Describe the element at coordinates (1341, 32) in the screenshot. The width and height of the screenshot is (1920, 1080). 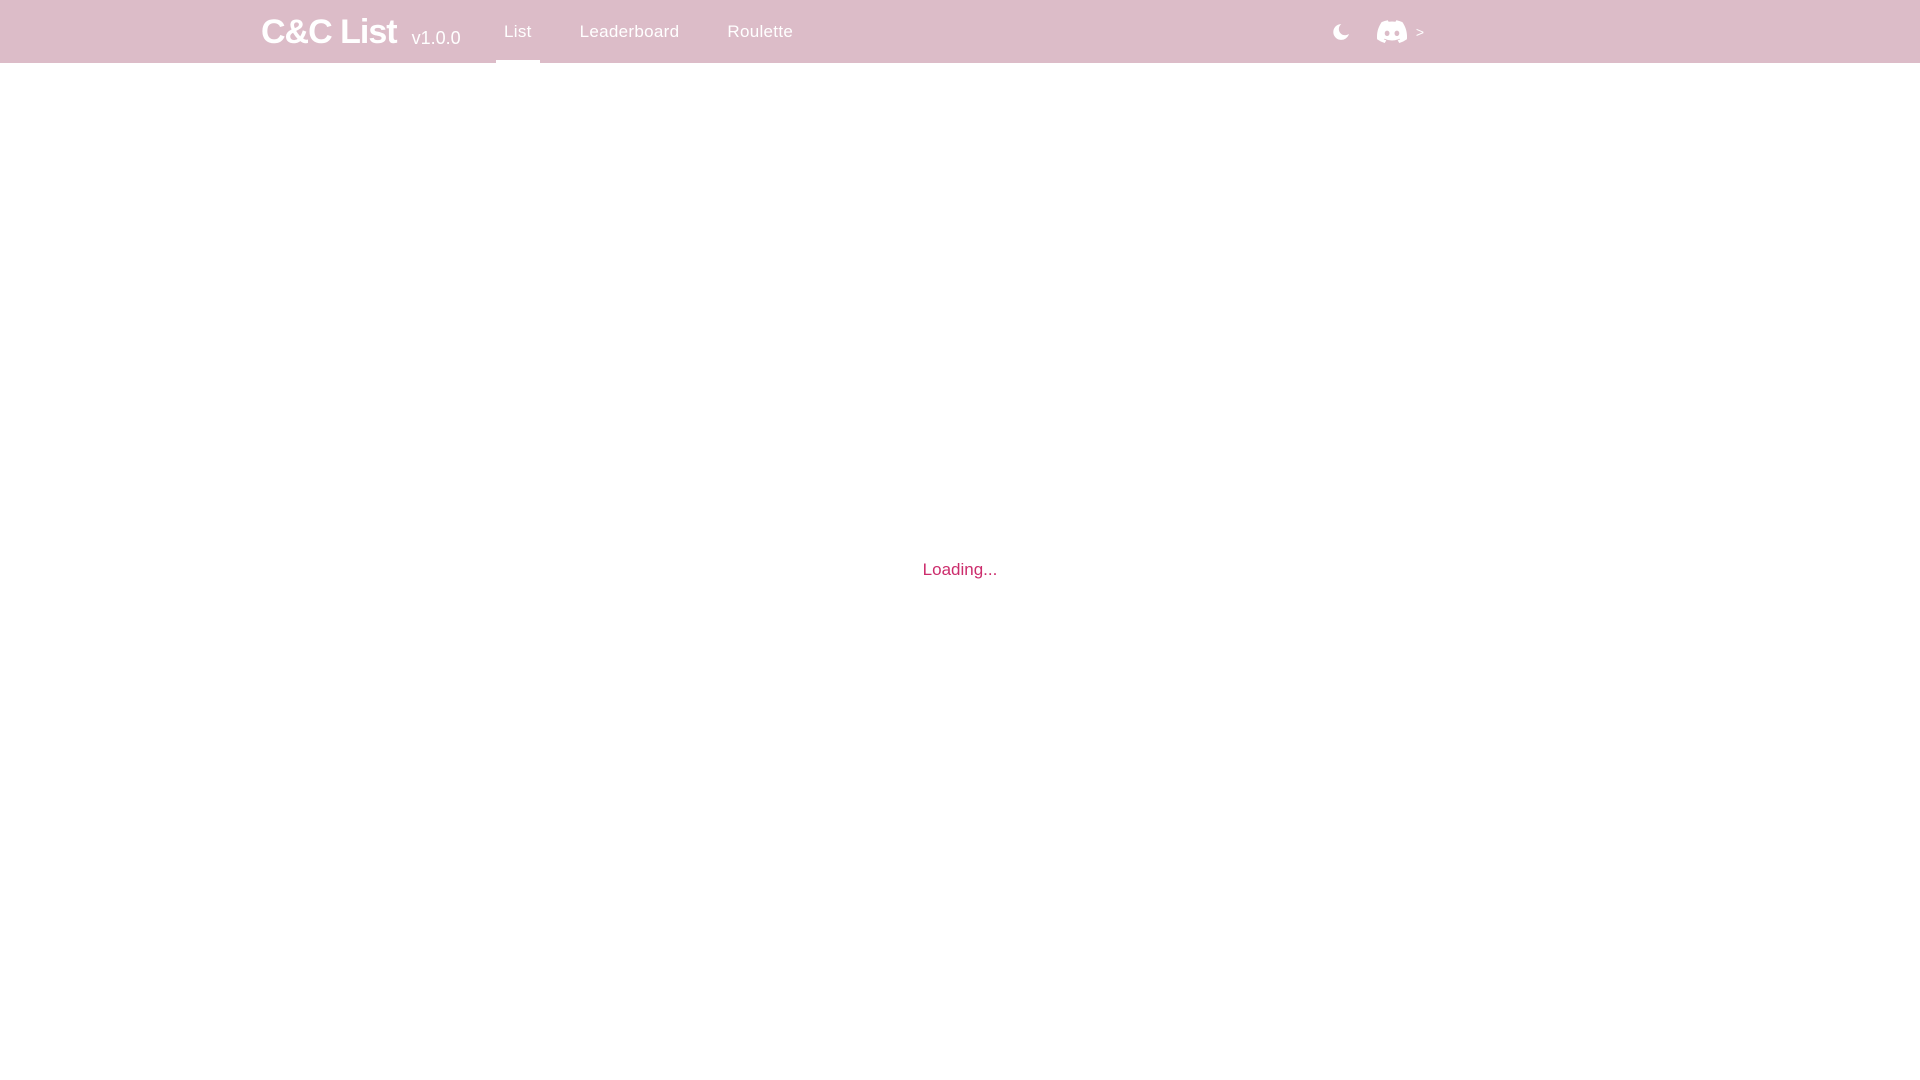
I see `moon-icon` at that location.